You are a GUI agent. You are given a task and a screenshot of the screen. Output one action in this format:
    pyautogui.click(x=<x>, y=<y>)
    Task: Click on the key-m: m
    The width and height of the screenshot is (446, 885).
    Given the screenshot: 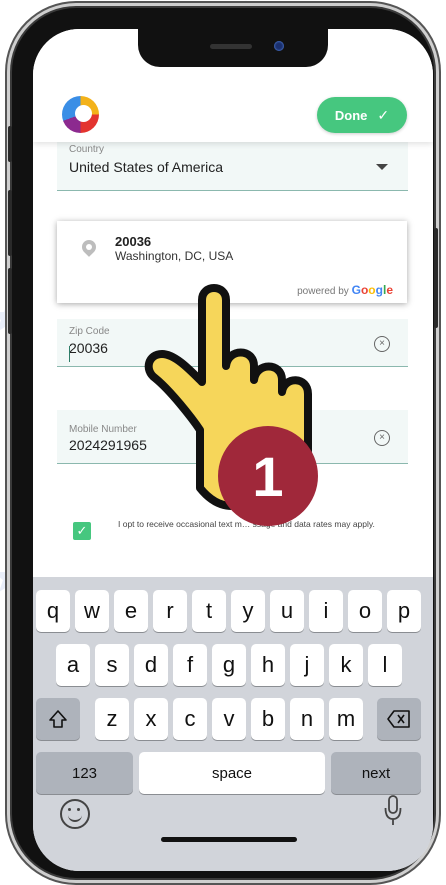 What is the action you would take?
    pyautogui.click(x=346, y=719)
    